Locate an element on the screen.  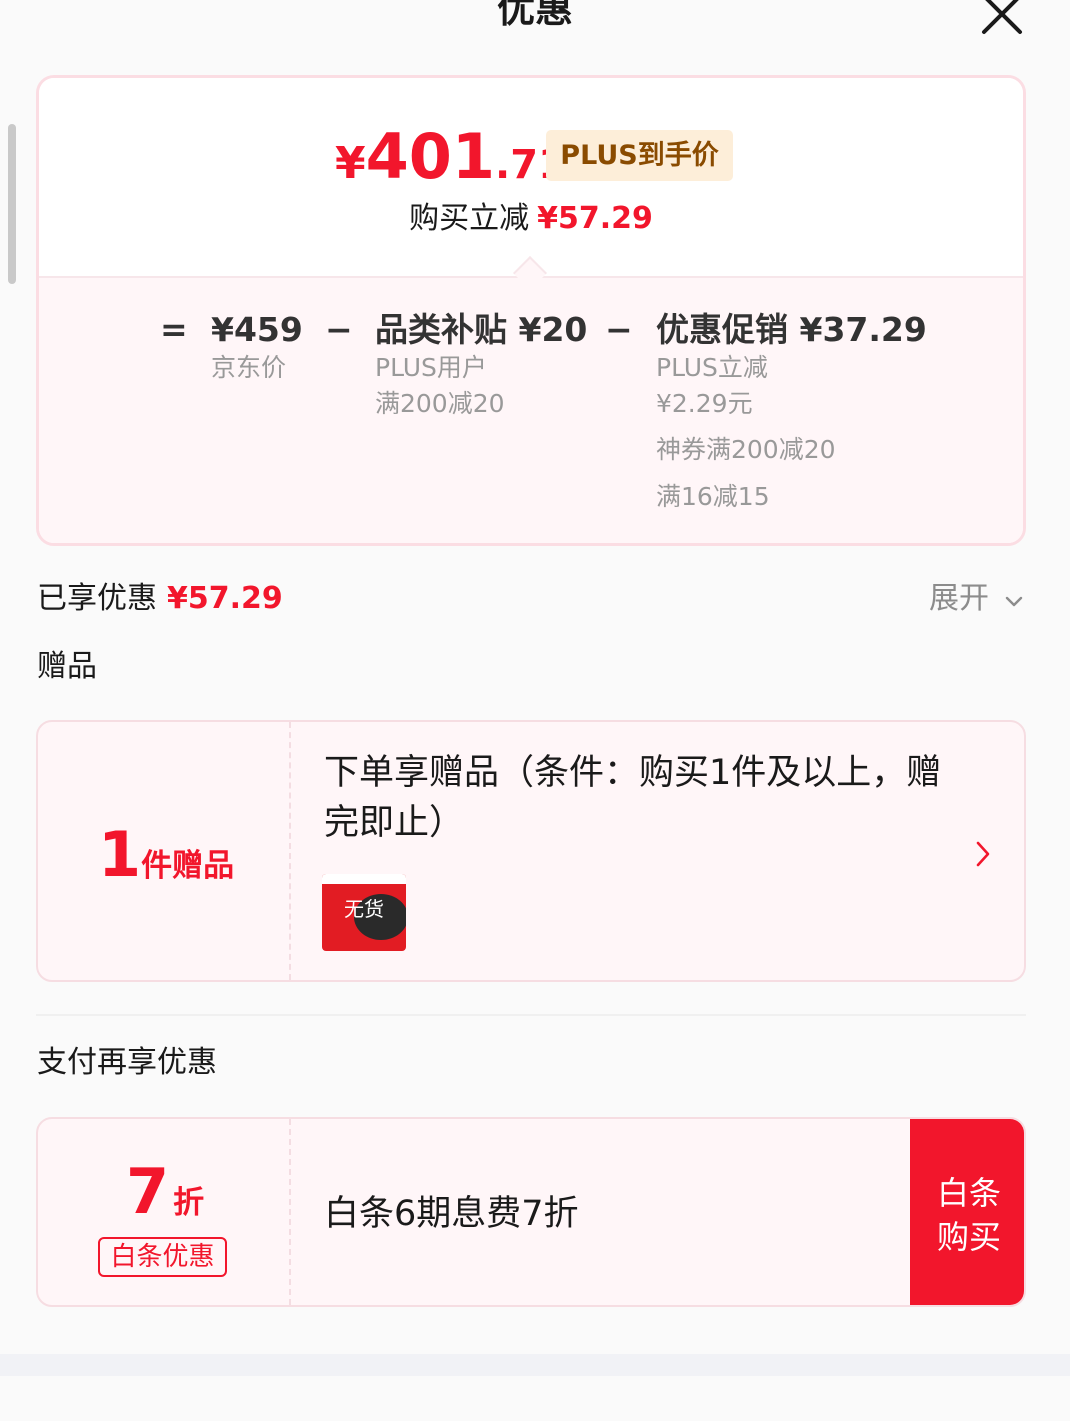
promotion-detail: 满16减15 is located at coordinates (713, 496).